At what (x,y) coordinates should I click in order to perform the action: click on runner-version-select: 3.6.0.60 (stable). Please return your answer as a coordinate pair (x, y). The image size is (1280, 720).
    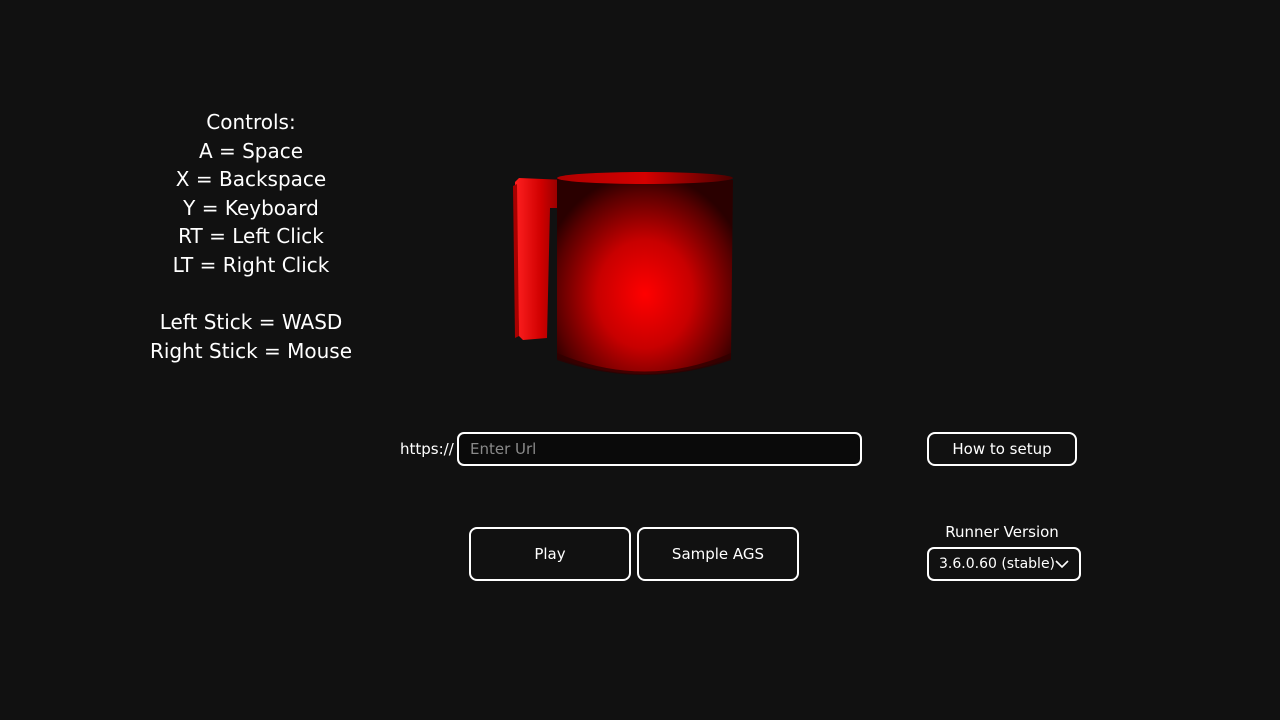
    Looking at the image, I should click on (1004, 564).